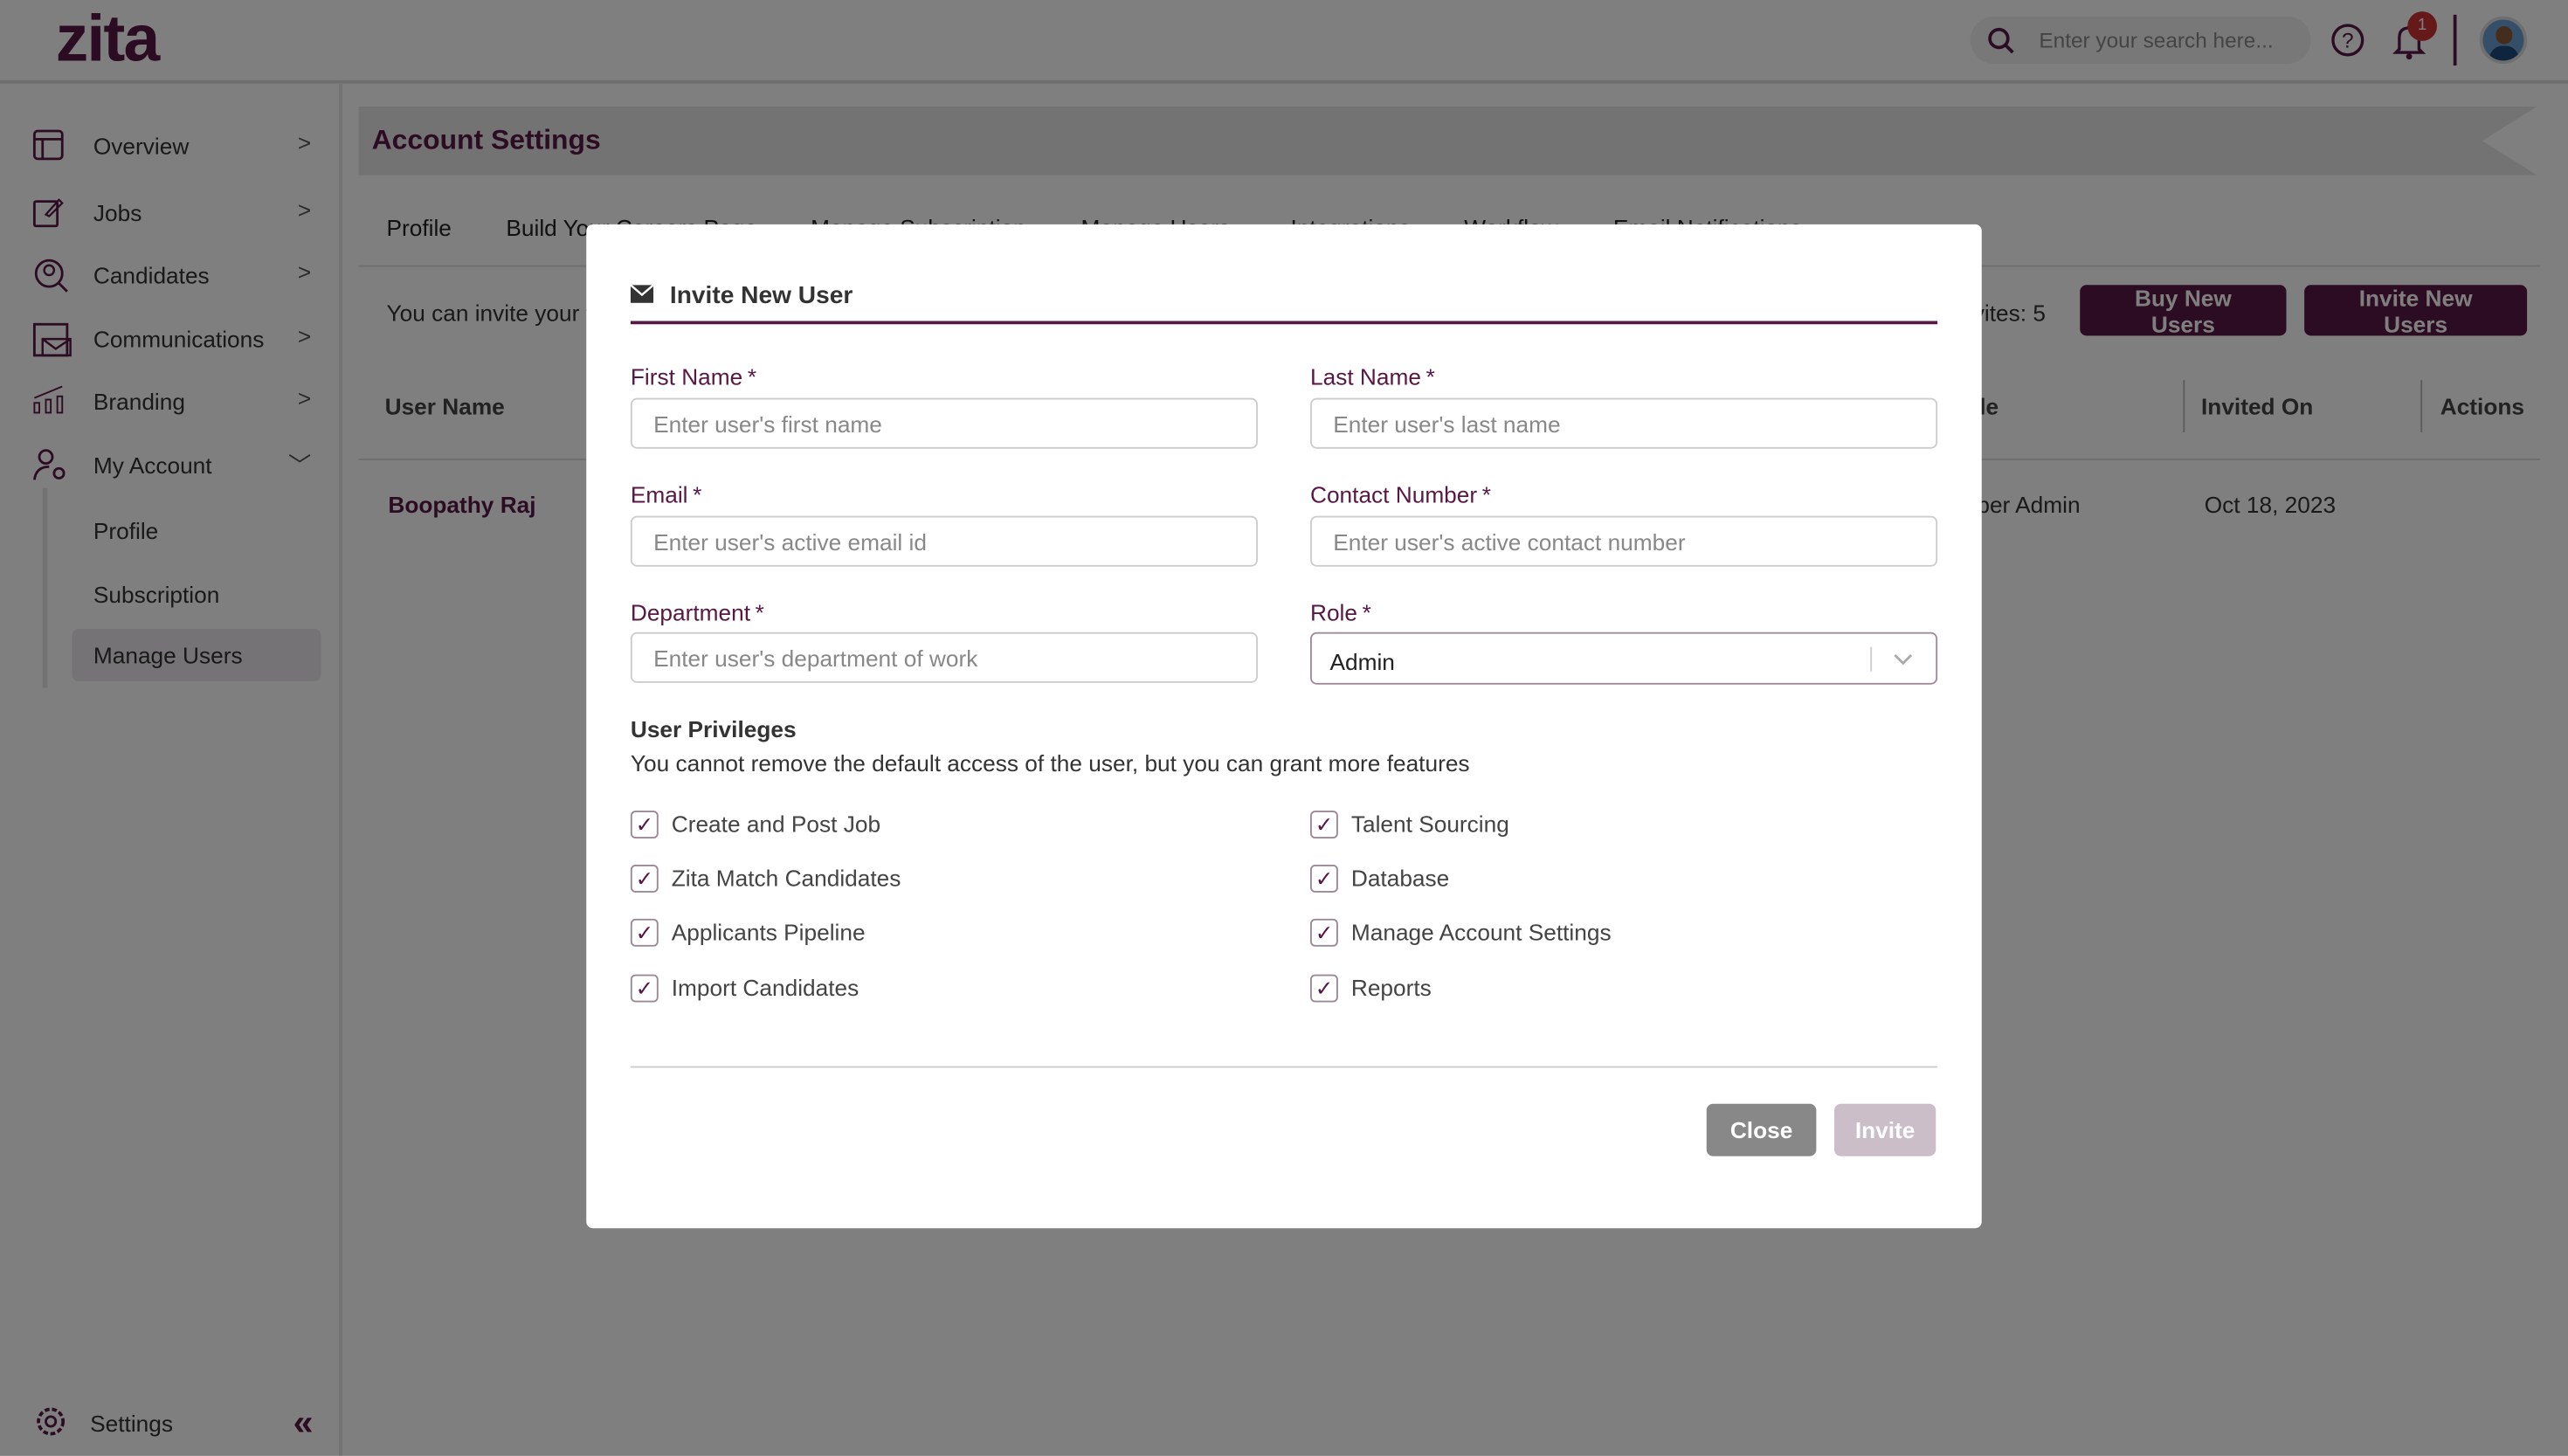 The image size is (2568, 1456). What do you see at coordinates (1284, 323) in the screenshot?
I see `modal-title-underline` at bounding box center [1284, 323].